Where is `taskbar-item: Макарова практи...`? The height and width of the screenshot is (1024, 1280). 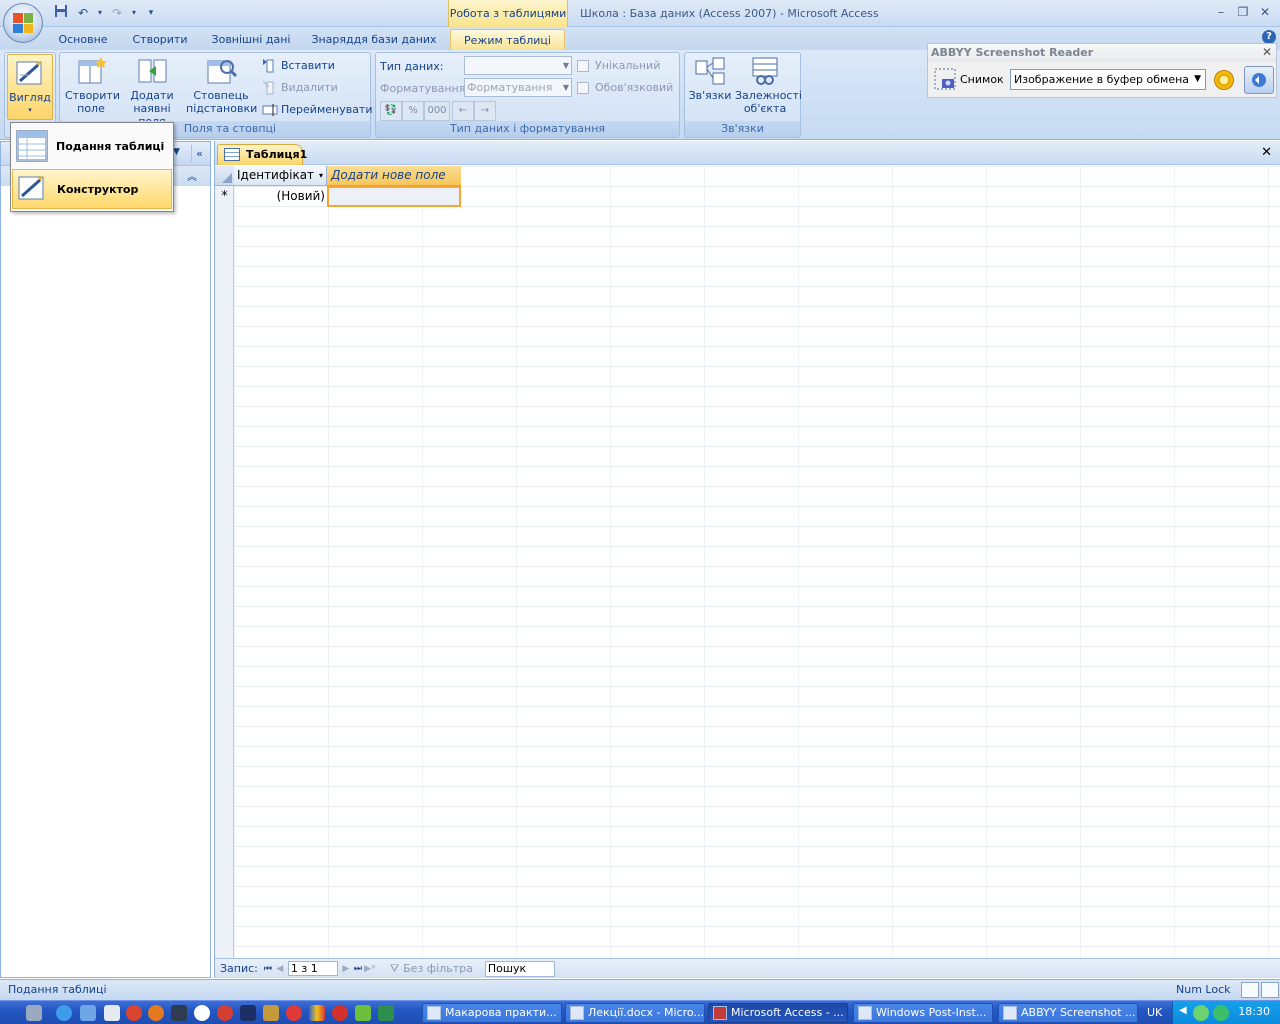 taskbar-item: Макарова практи... is located at coordinates (492, 1013).